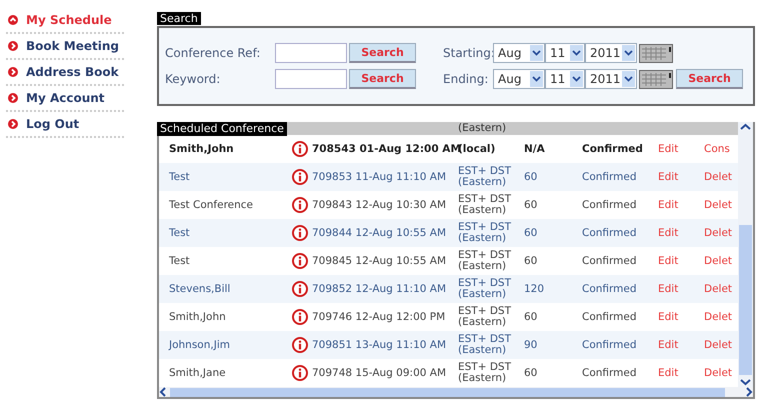  What do you see at coordinates (531, 345) in the screenshot?
I see `table-cell-text: 90` at bounding box center [531, 345].